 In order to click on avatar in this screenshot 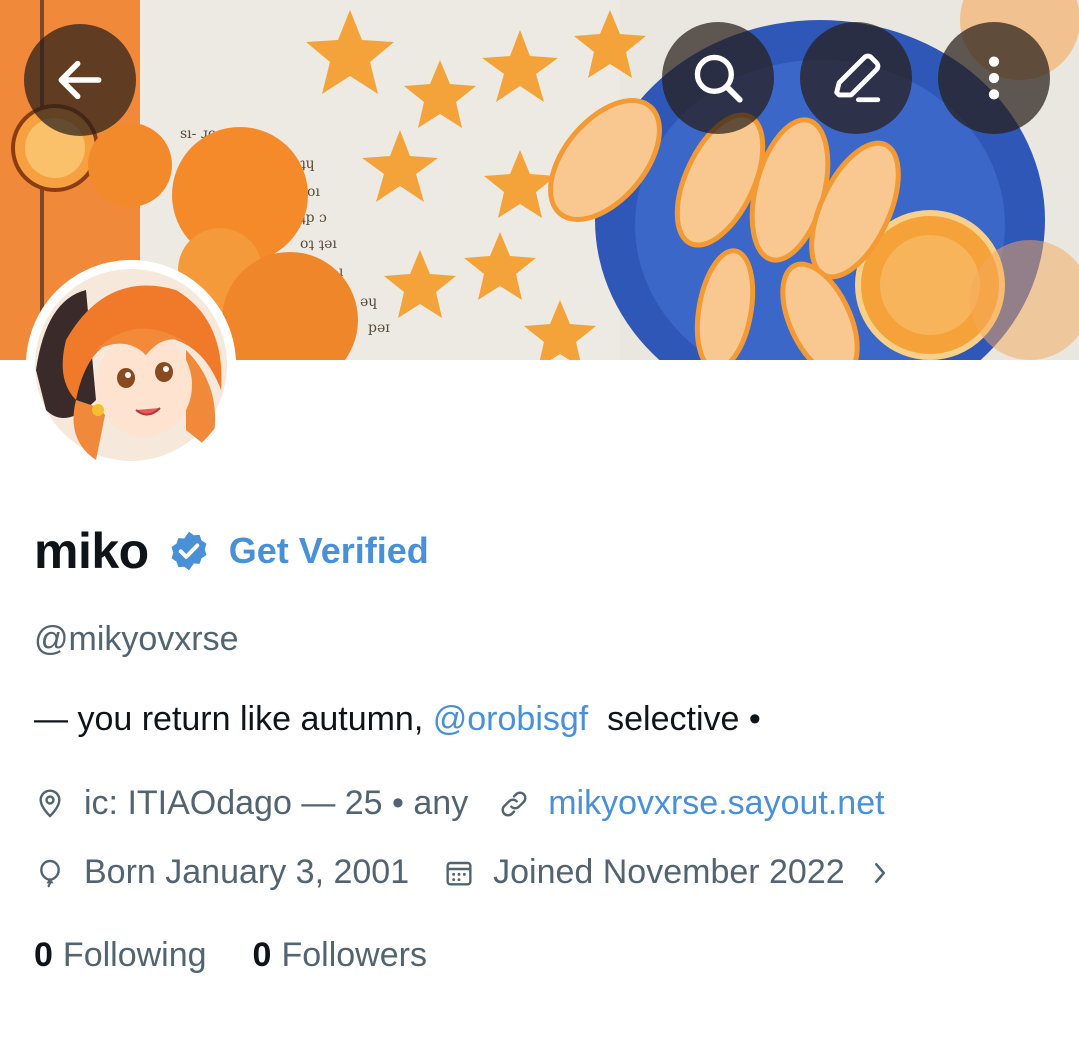, I will do `click(131, 365)`.